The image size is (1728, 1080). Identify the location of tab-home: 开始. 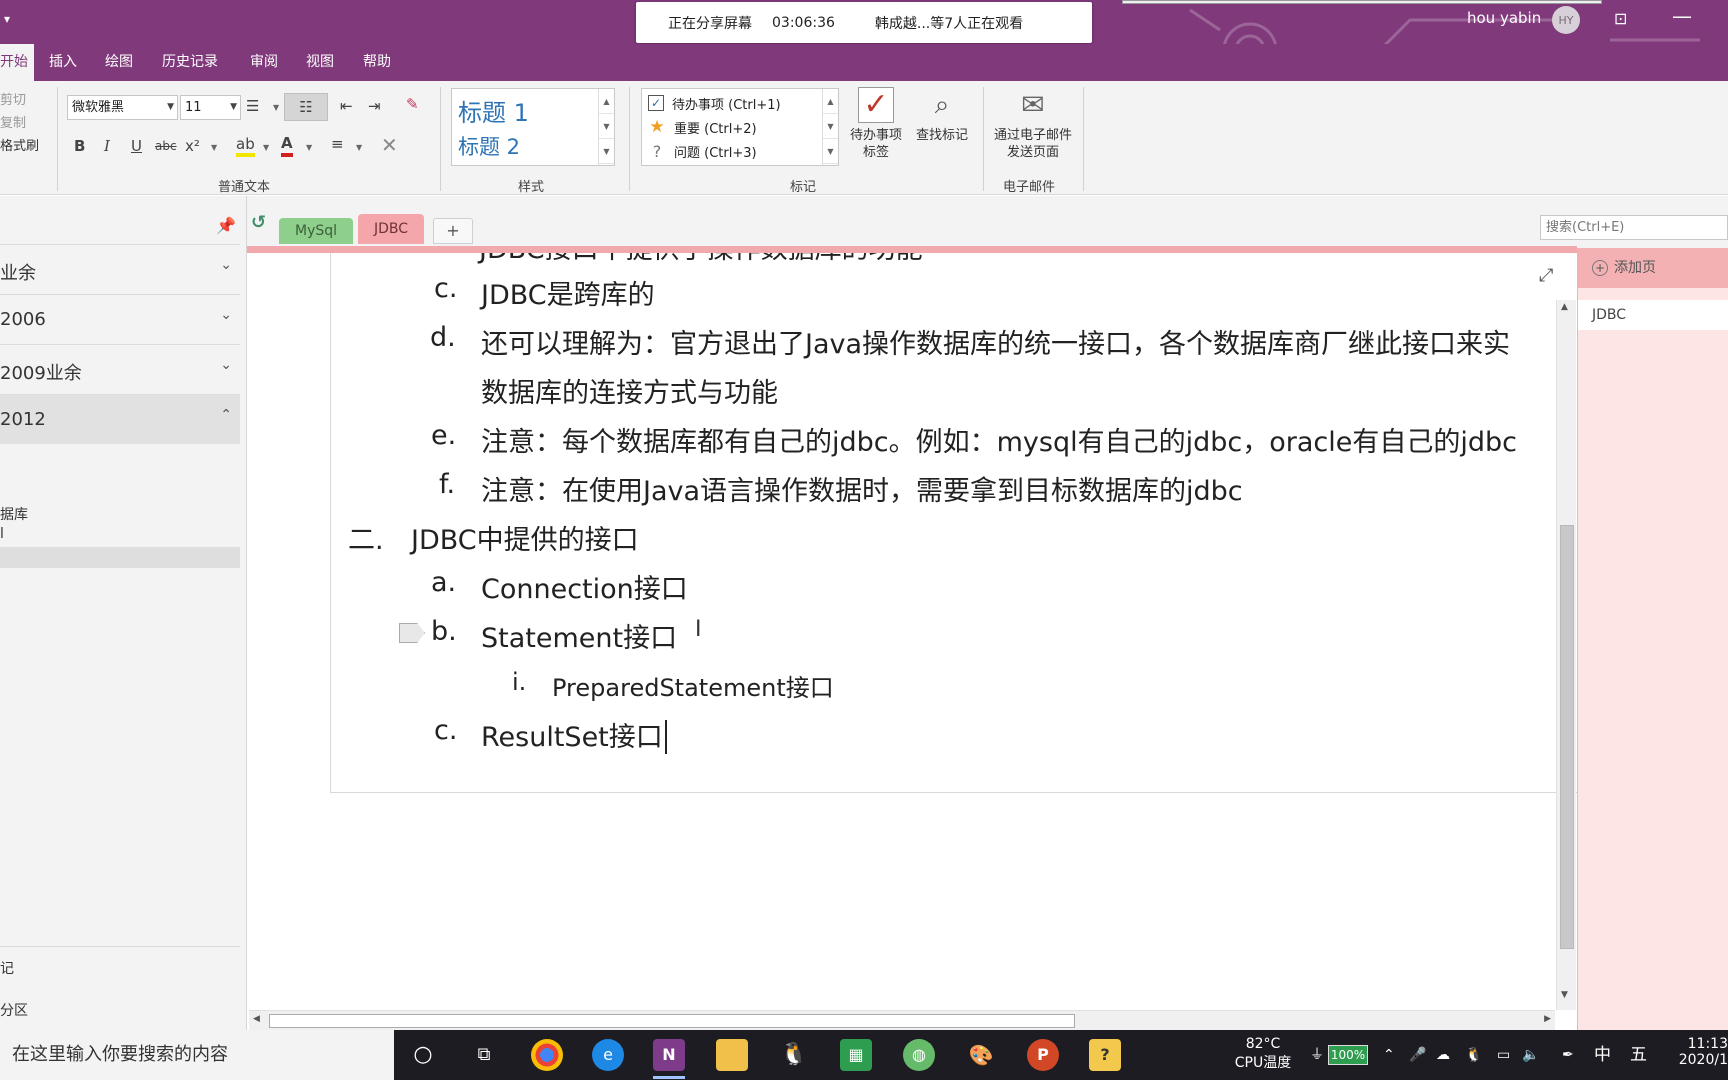
(17, 62).